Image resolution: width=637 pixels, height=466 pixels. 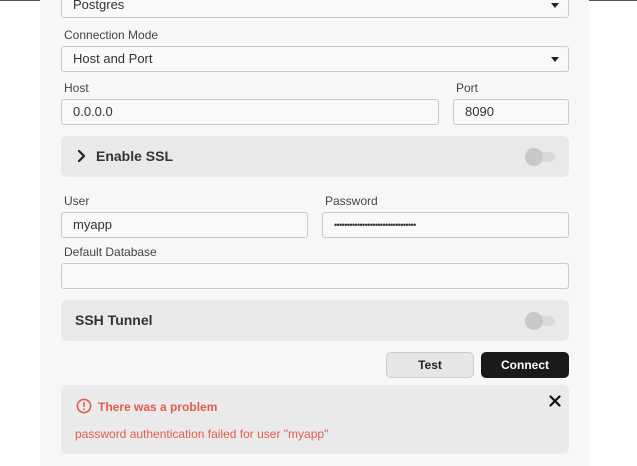 What do you see at coordinates (84, 406) in the screenshot?
I see `alert-circle-icon` at bounding box center [84, 406].